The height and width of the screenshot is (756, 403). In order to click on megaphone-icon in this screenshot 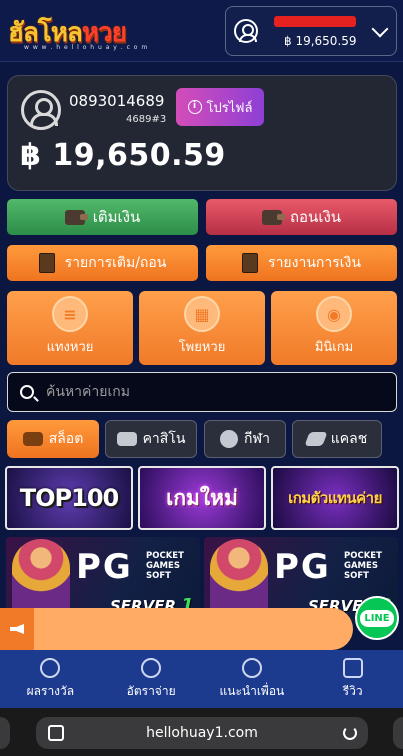, I will do `click(17, 629)`.